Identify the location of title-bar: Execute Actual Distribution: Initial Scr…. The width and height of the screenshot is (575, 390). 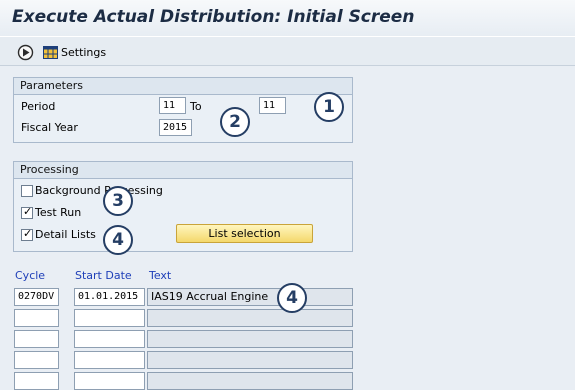
(287, 18).